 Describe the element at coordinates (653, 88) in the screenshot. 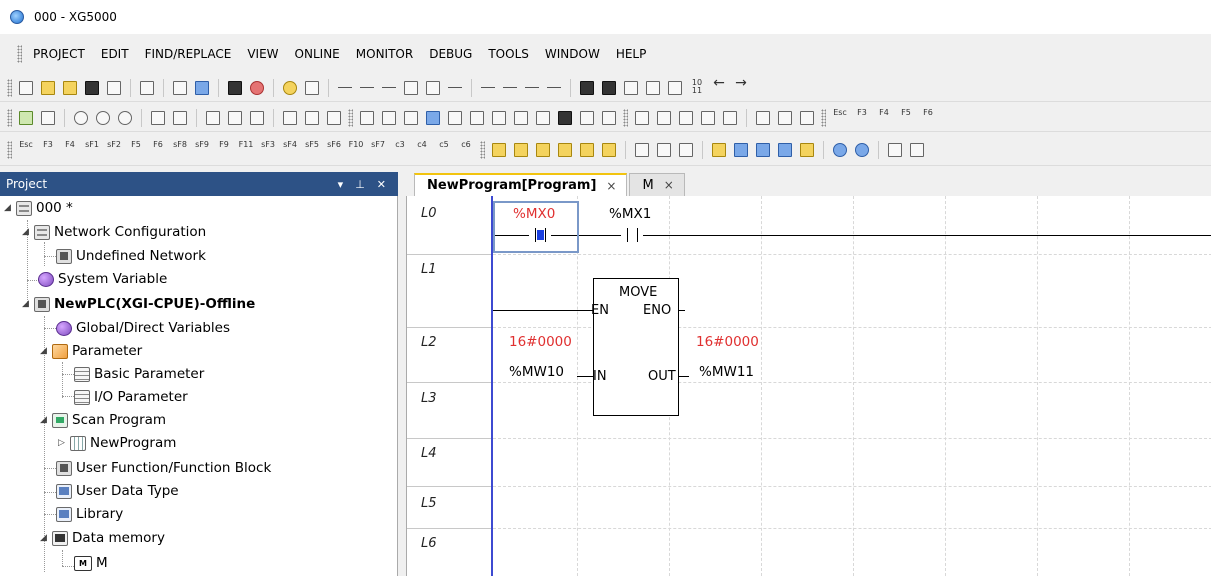

I see `replace-all-icon` at that location.